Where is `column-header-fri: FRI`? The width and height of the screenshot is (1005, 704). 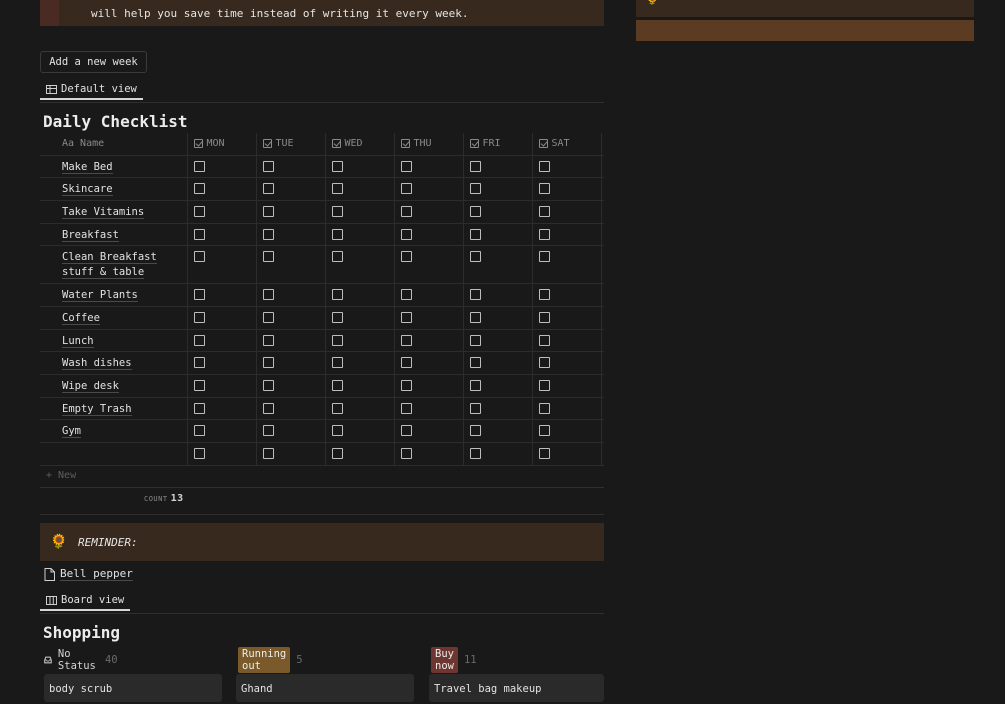
column-header-fri: FRI is located at coordinates (498, 144).